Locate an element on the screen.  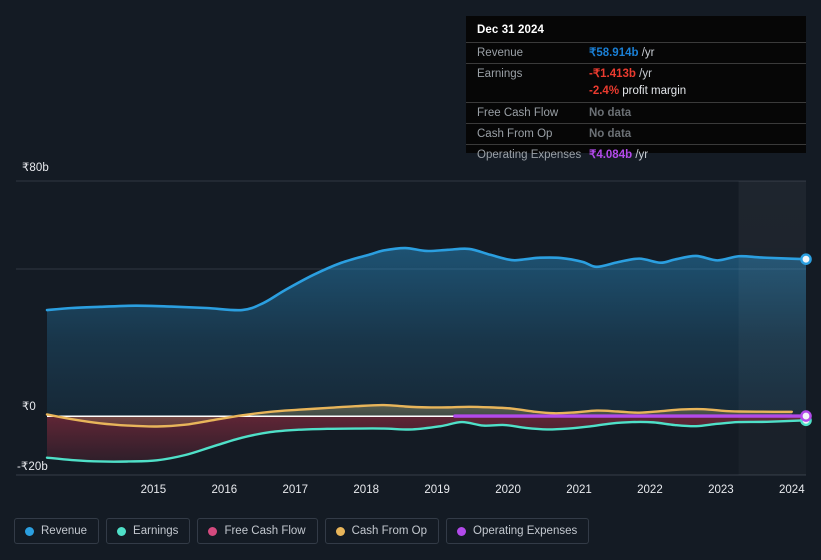
tooltip-row: Revenue ₹58.914b /yr is located at coordinates (636, 52).